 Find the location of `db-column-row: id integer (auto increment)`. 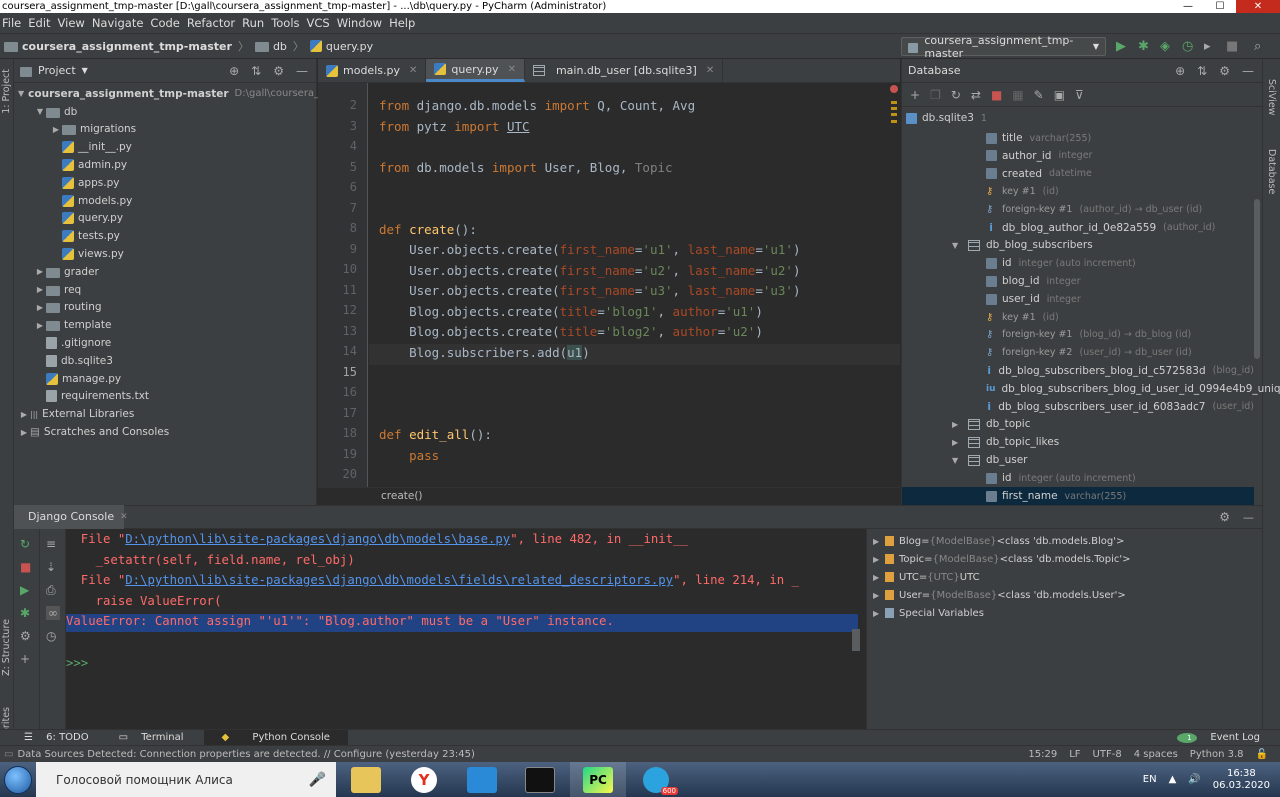

db-column-row: id integer (auto increment) is located at coordinates (1078, 478).